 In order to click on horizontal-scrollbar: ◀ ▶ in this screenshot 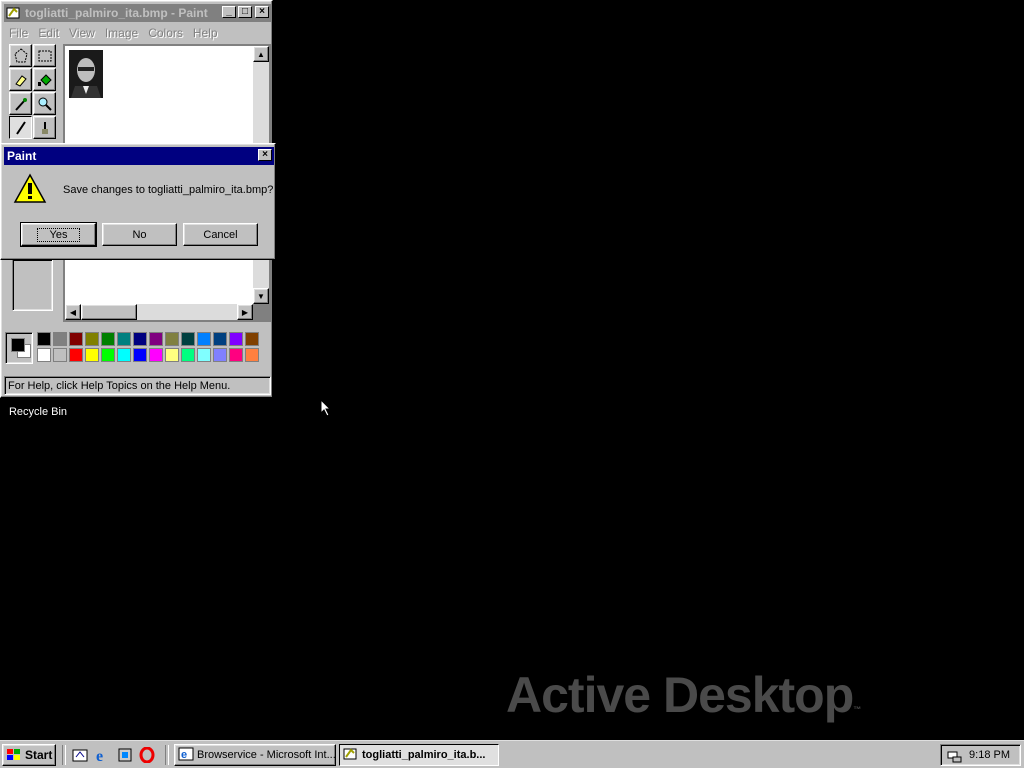, I will do `click(159, 312)`.